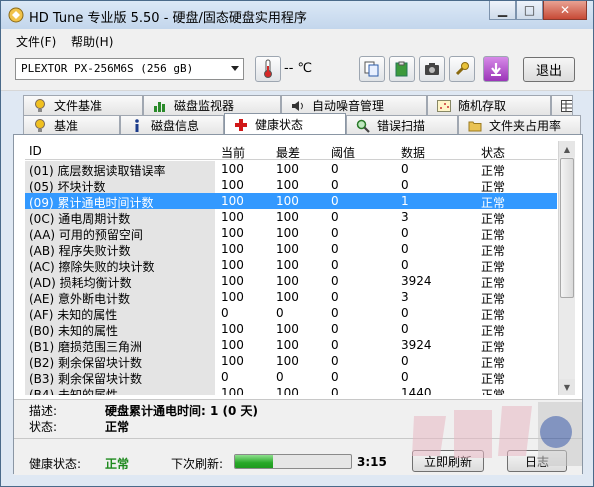  What do you see at coordinates (225, 313) in the screenshot?
I see `cell-current: 0` at bounding box center [225, 313].